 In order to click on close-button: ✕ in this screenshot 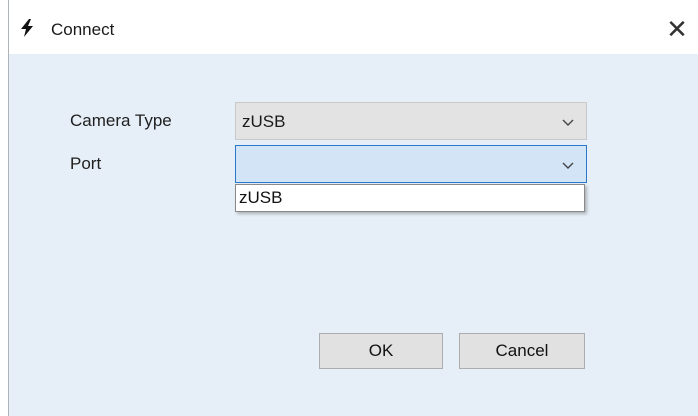, I will do `click(677, 30)`.